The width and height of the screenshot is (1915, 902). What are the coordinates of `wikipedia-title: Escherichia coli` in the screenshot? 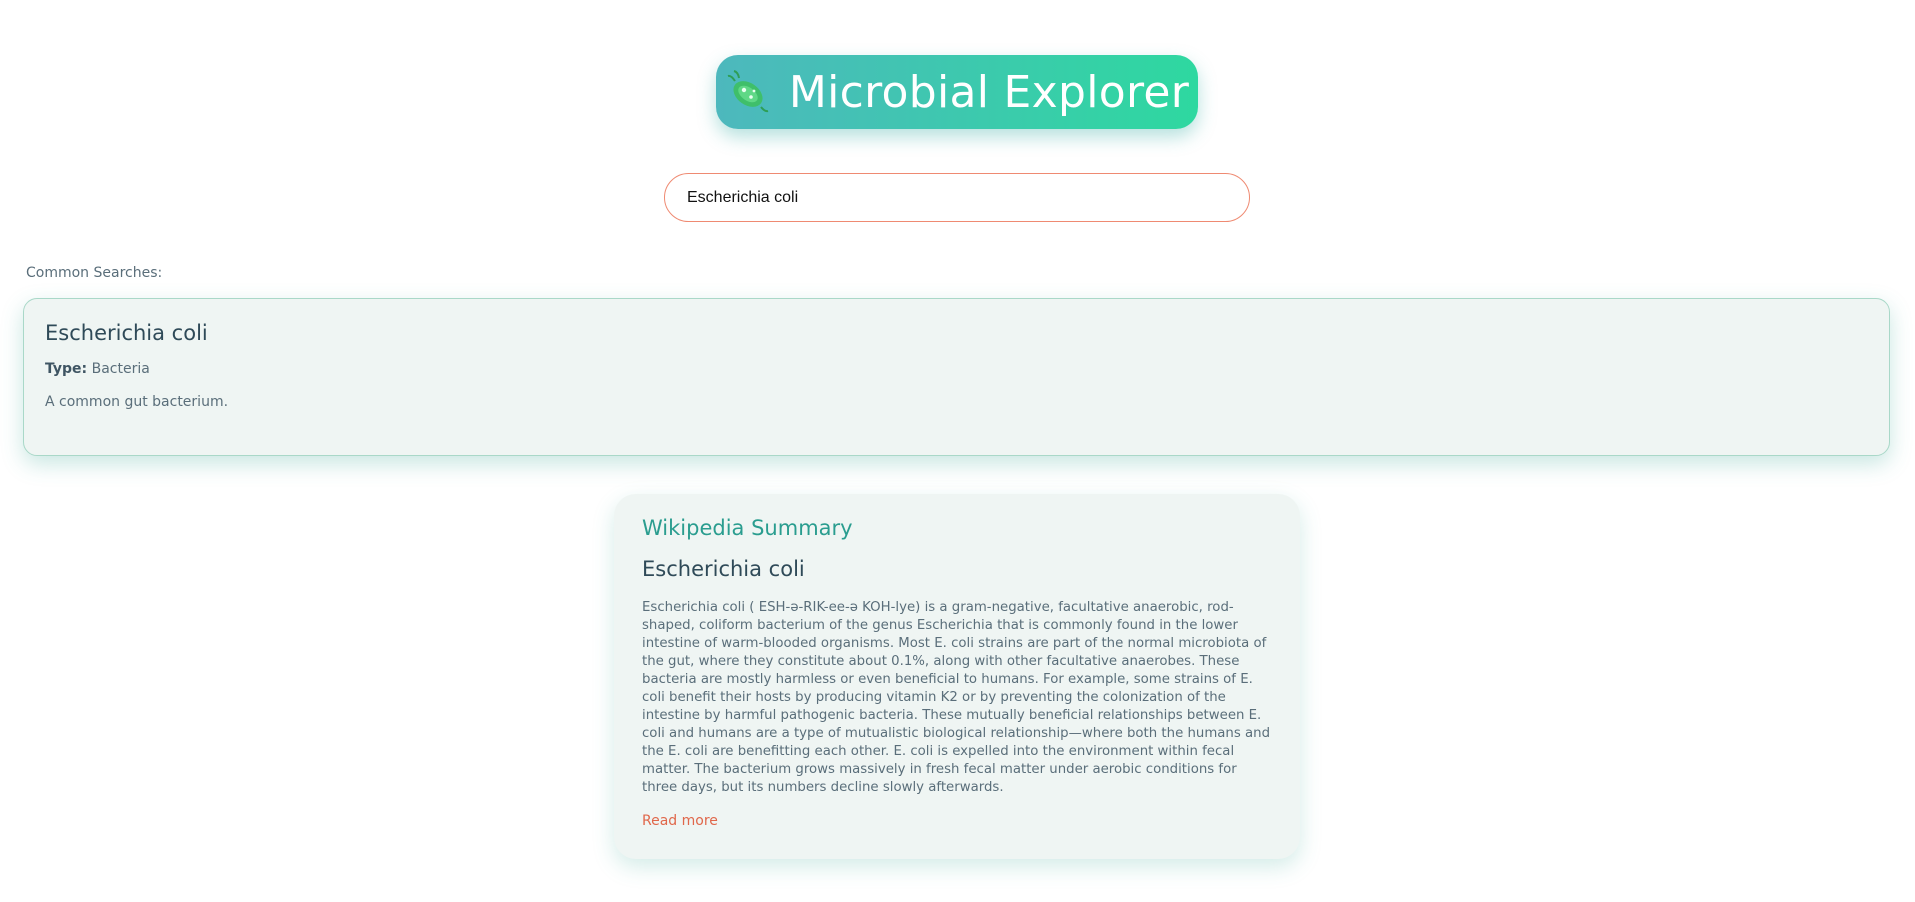 It's located at (723, 569).